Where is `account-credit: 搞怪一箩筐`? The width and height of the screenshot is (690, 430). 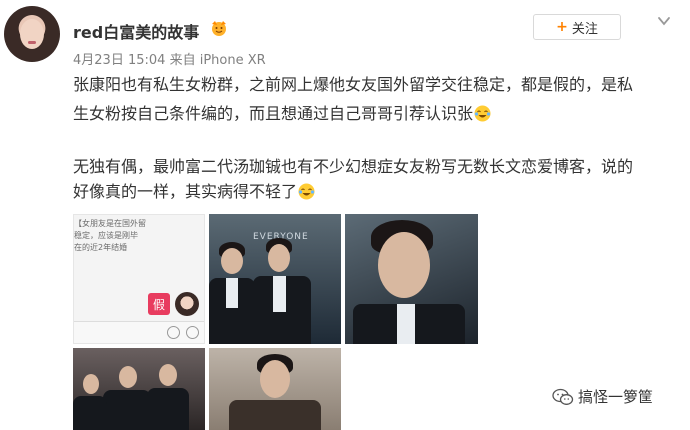
account-credit: 搞怪一箩筐 is located at coordinates (602, 396).